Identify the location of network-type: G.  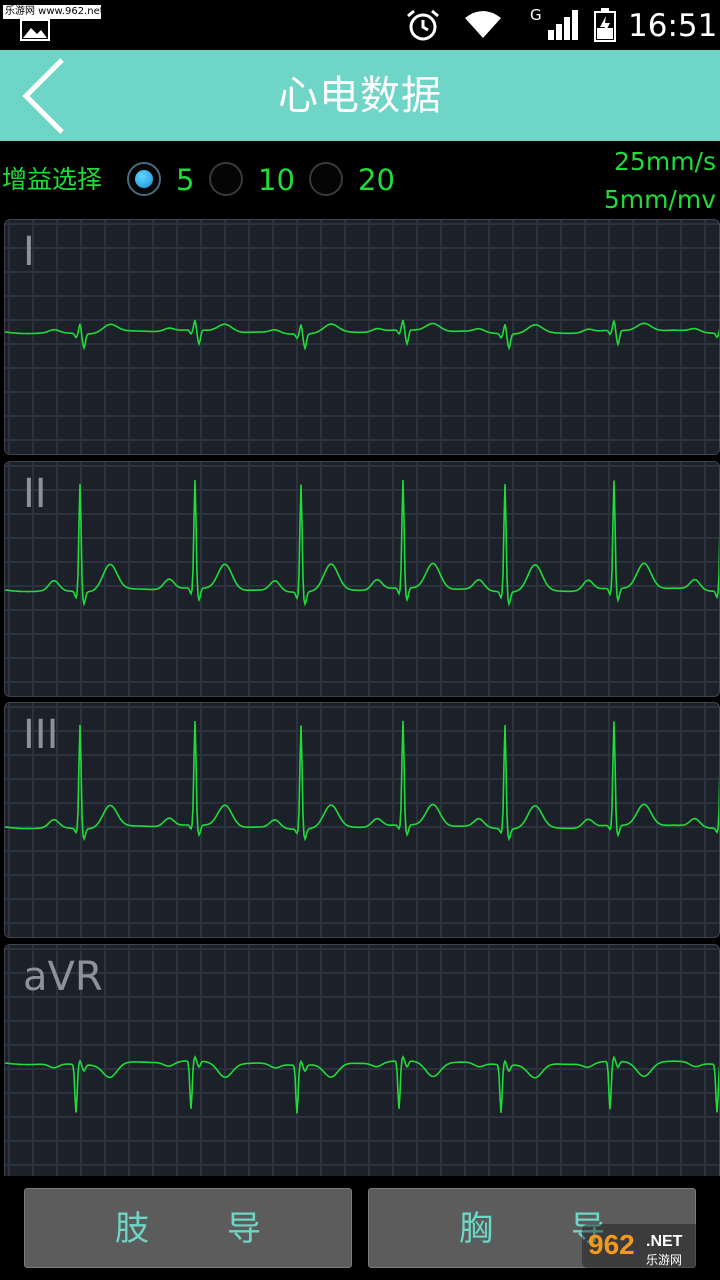
(536, 15).